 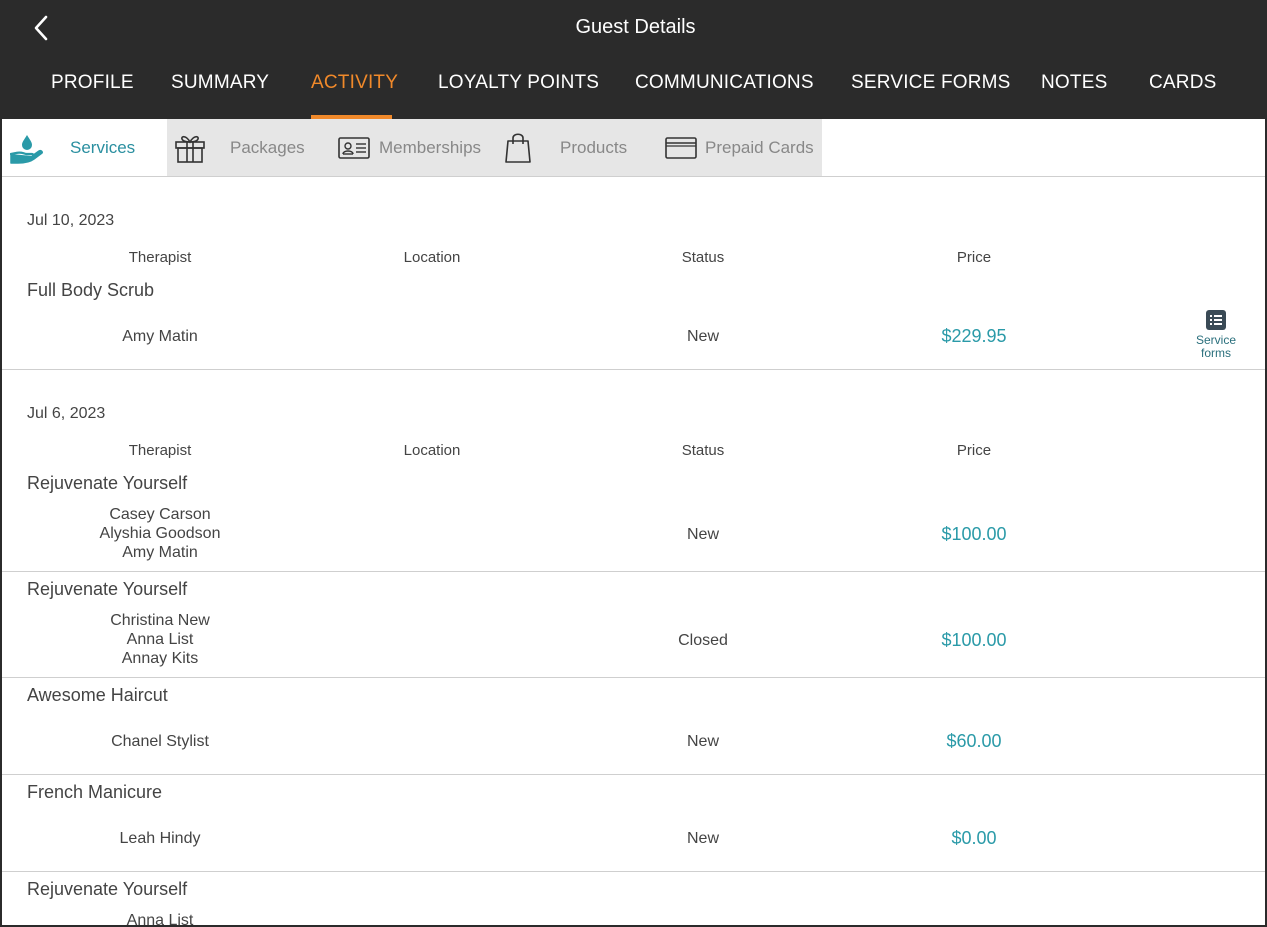 What do you see at coordinates (1216, 320) in the screenshot?
I see `list-icon` at bounding box center [1216, 320].